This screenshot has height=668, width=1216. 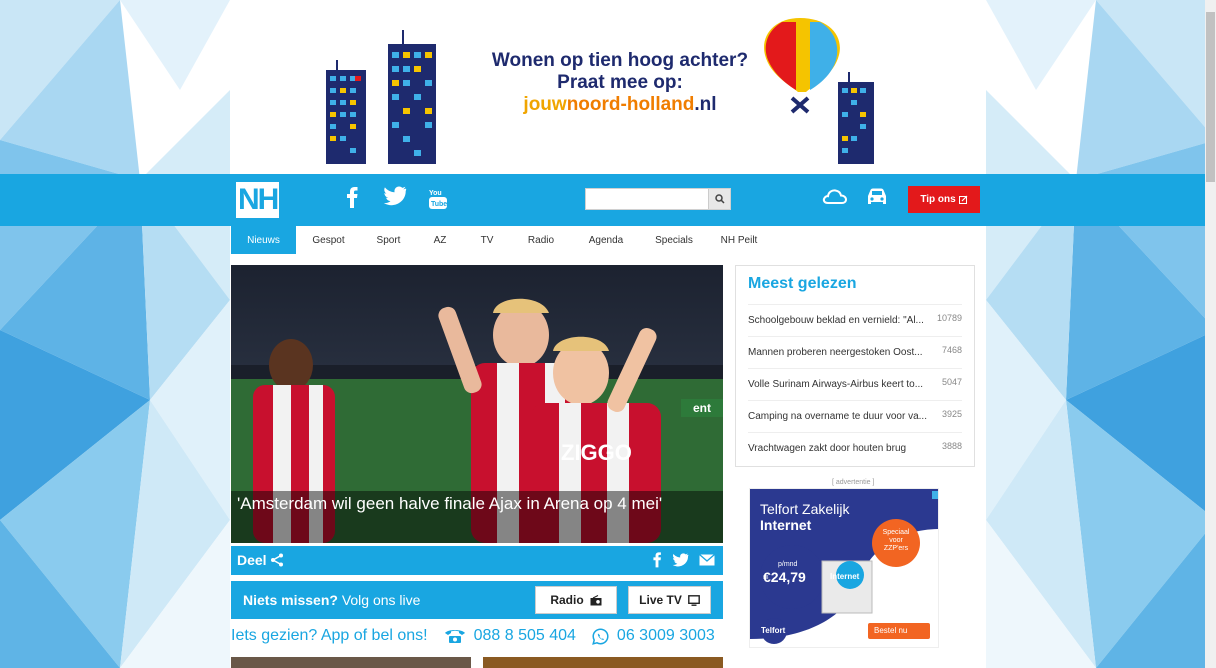 I want to click on radio-icon, so click(x=596, y=599).